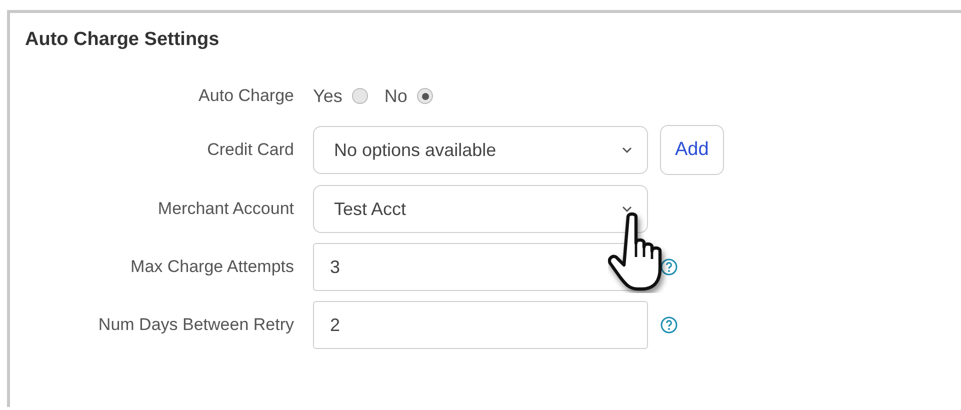  What do you see at coordinates (327, 96) in the screenshot?
I see `option-label: Yes` at bounding box center [327, 96].